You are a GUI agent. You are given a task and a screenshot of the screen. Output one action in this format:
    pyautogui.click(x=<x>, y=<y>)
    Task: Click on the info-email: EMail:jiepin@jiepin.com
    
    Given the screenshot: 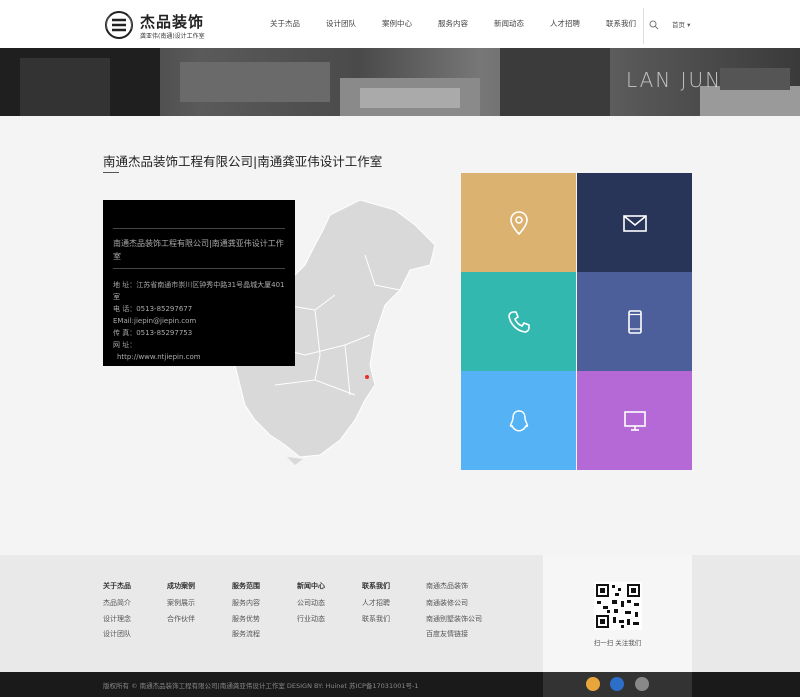 What is the action you would take?
    pyautogui.click(x=202, y=321)
    